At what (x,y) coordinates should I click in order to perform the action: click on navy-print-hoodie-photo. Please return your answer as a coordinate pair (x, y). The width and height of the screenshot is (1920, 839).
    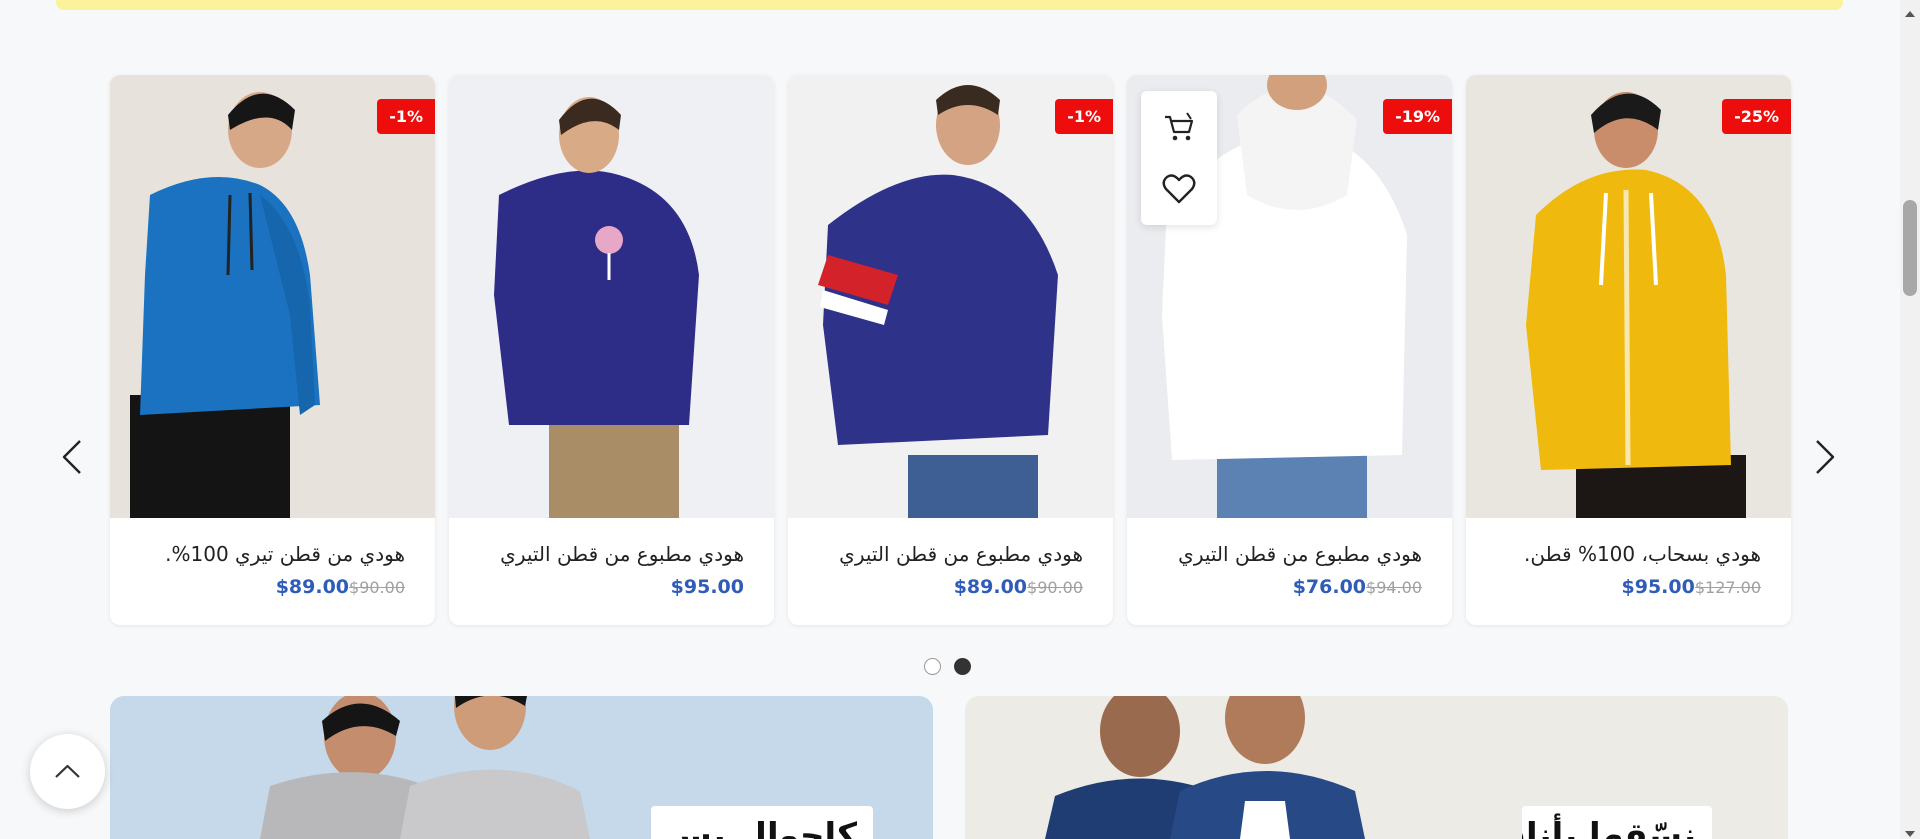
    Looking at the image, I should click on (611, 296).